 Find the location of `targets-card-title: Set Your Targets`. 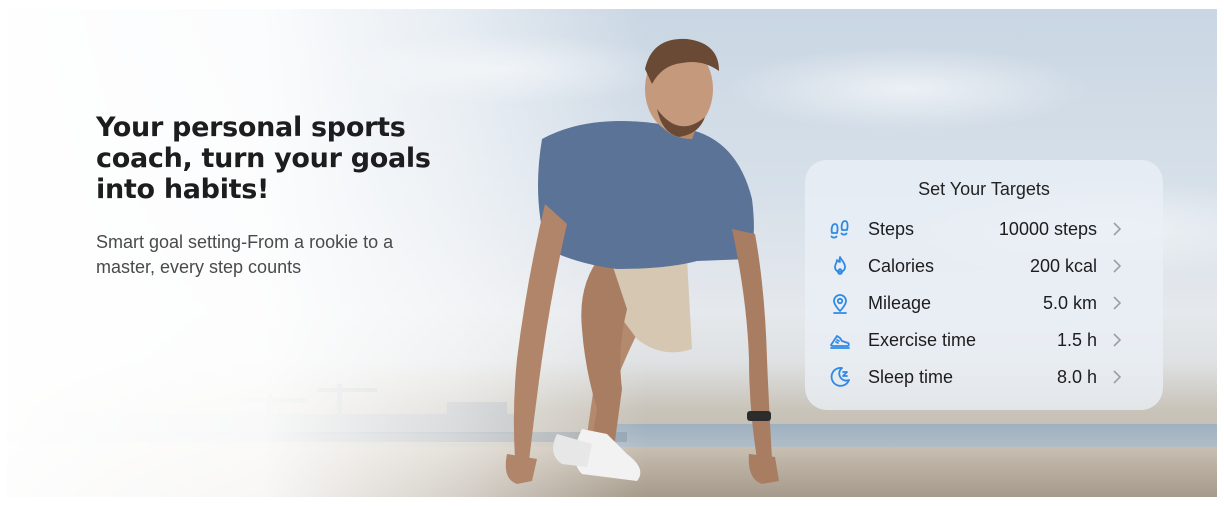

targets-card-title: Set Your Targets is located at coordinates (984, 189).